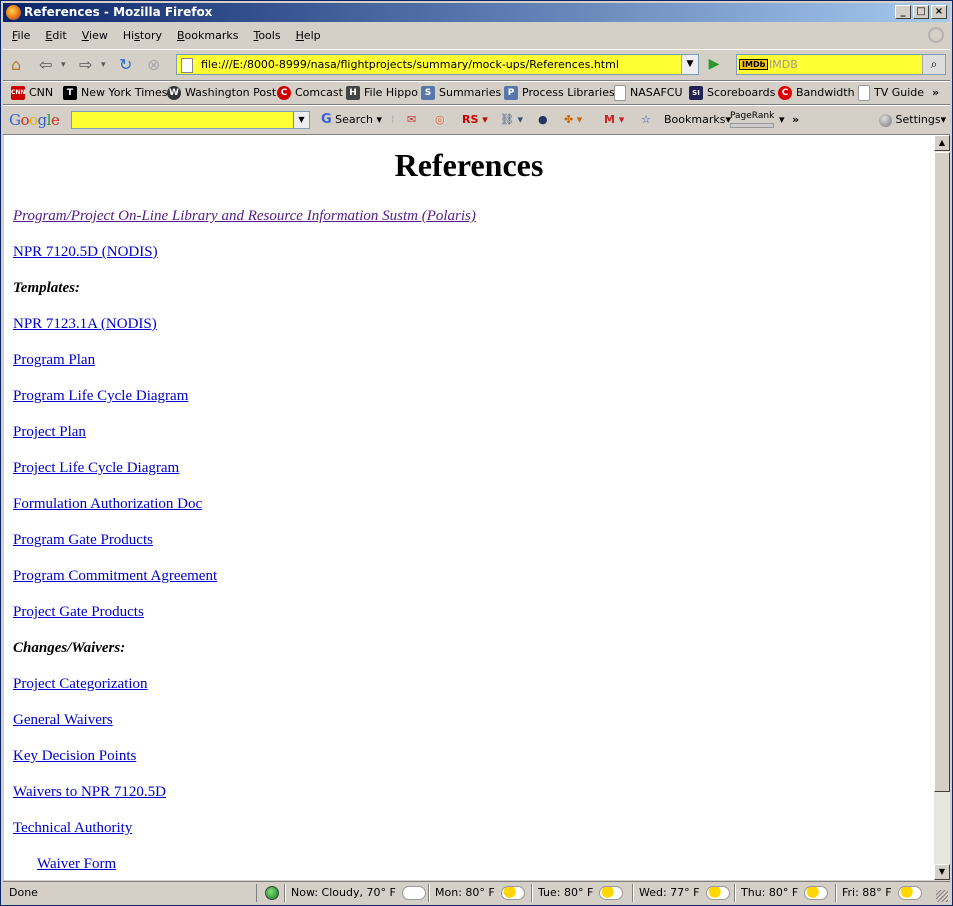 This screenshot has width=953, height=906. I want to click on reference-link: Program Plan, so click(54, 360).